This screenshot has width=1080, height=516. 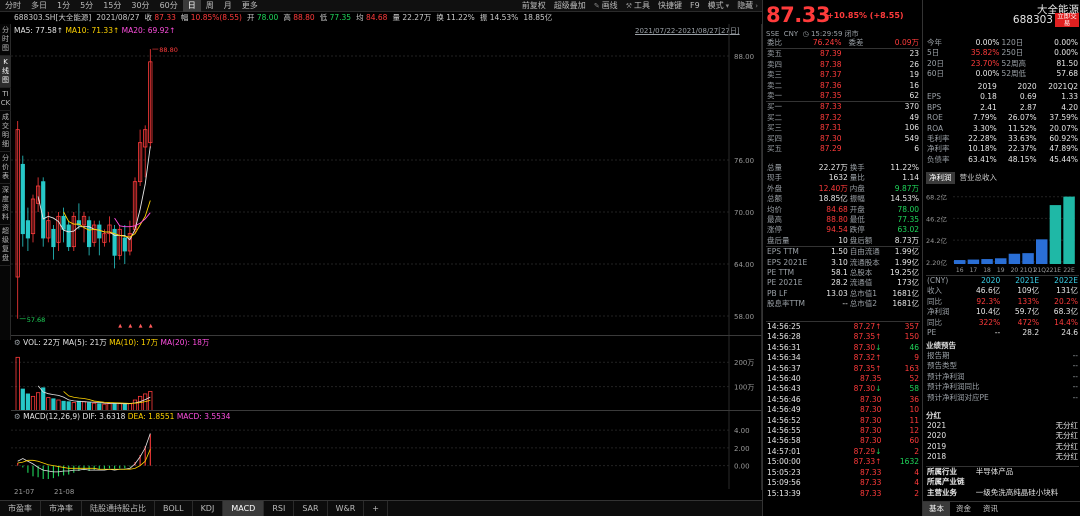 What do you see at coordinates (870, 399) in the screenshot?
I see `tick-price: 87.30` at bounding box center [870, 399].